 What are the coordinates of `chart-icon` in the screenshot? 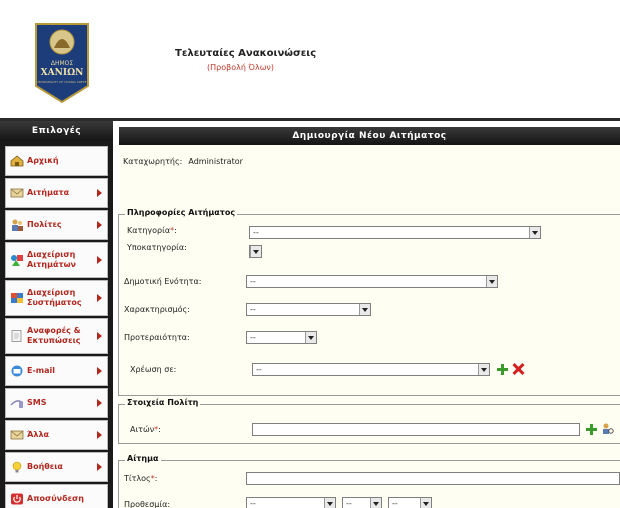 It's located at (17, 298).